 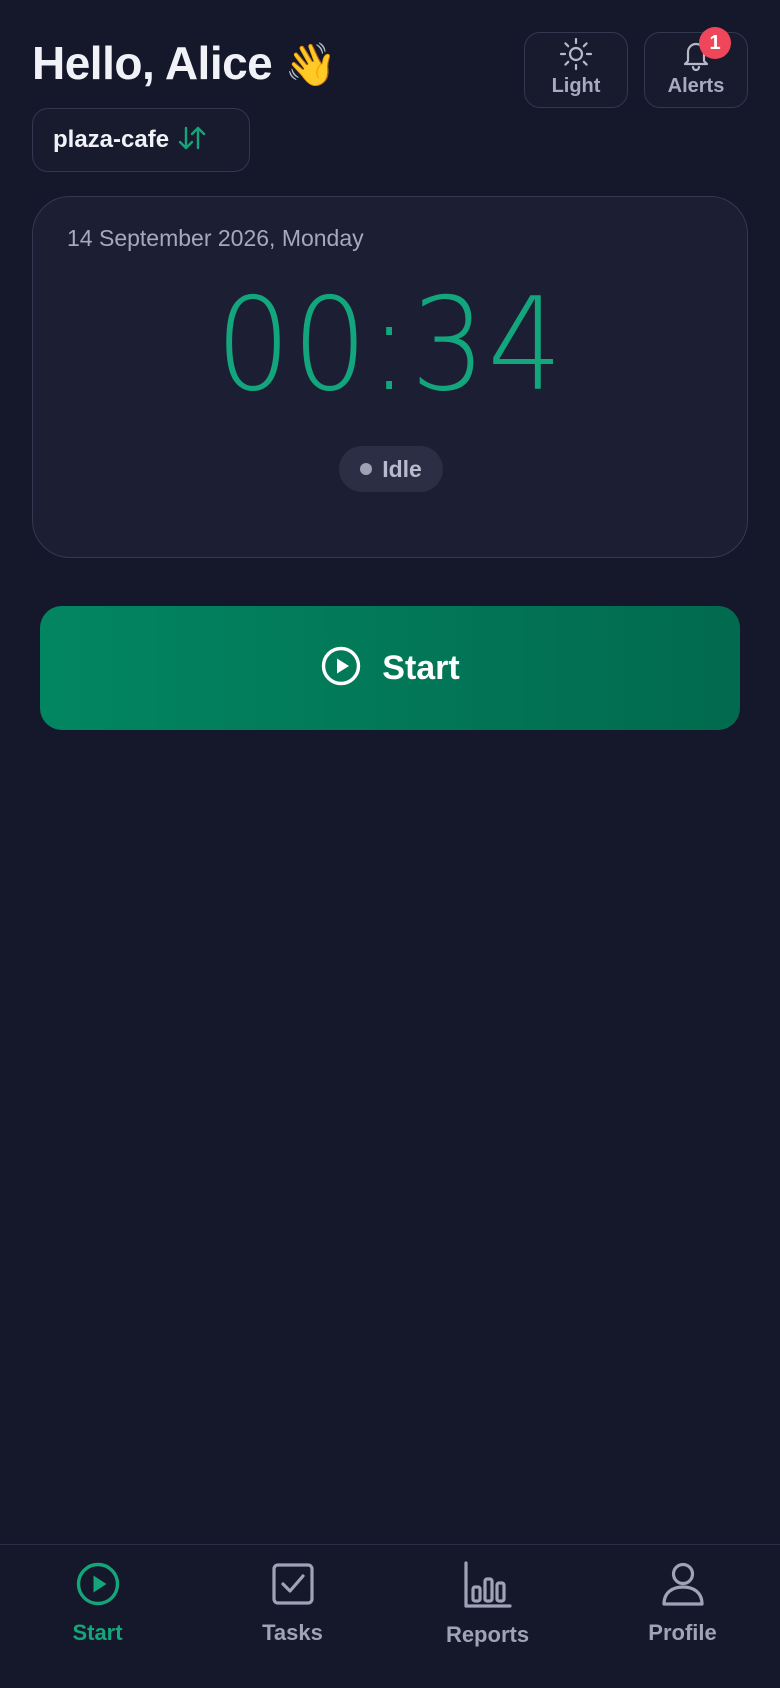 I want to click on sun-icon, so click(x=576, y=54).